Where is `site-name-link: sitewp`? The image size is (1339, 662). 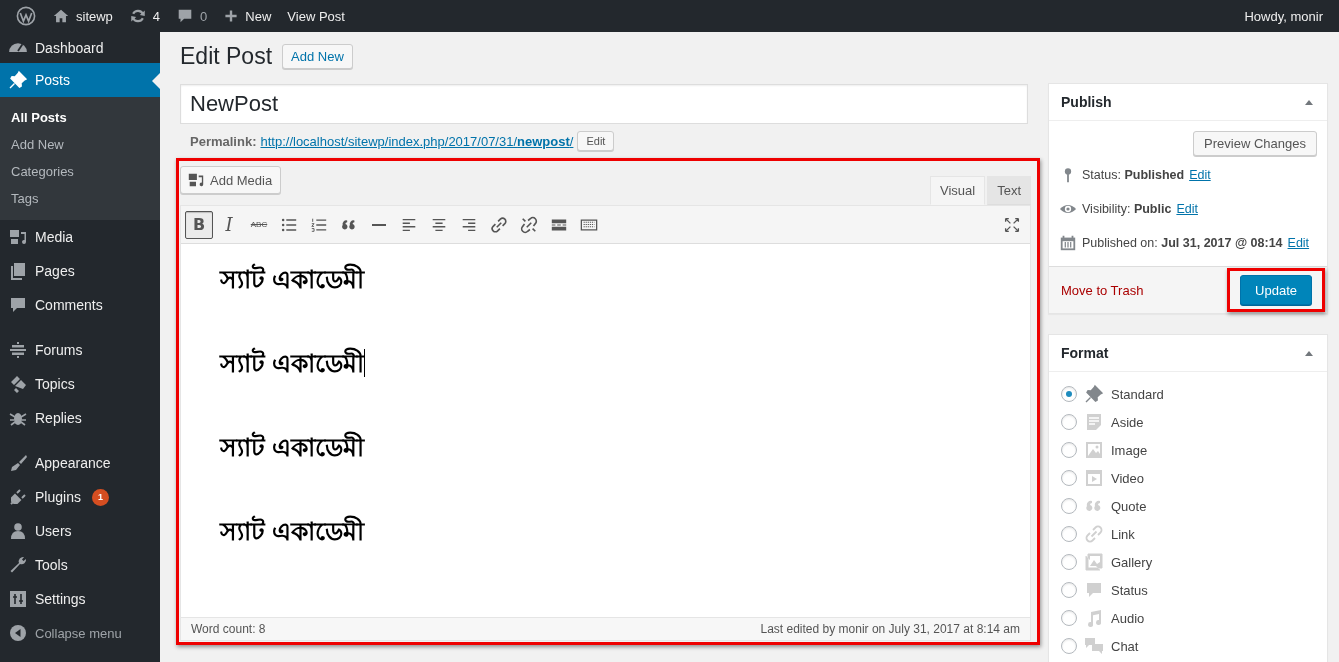 site-name-link: sitewp is located at coordinates (82, 16).